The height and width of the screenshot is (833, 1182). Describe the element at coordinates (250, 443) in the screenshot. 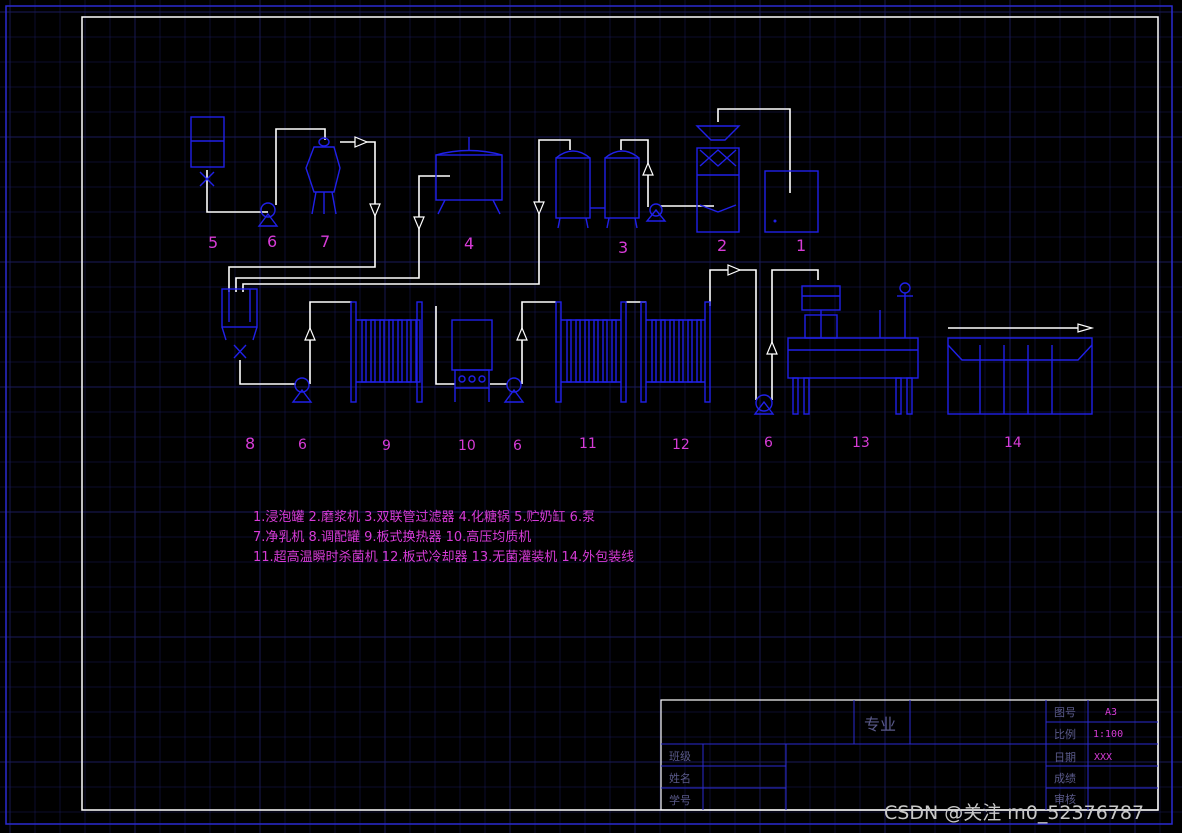

I see `label-8: 8` at that location.